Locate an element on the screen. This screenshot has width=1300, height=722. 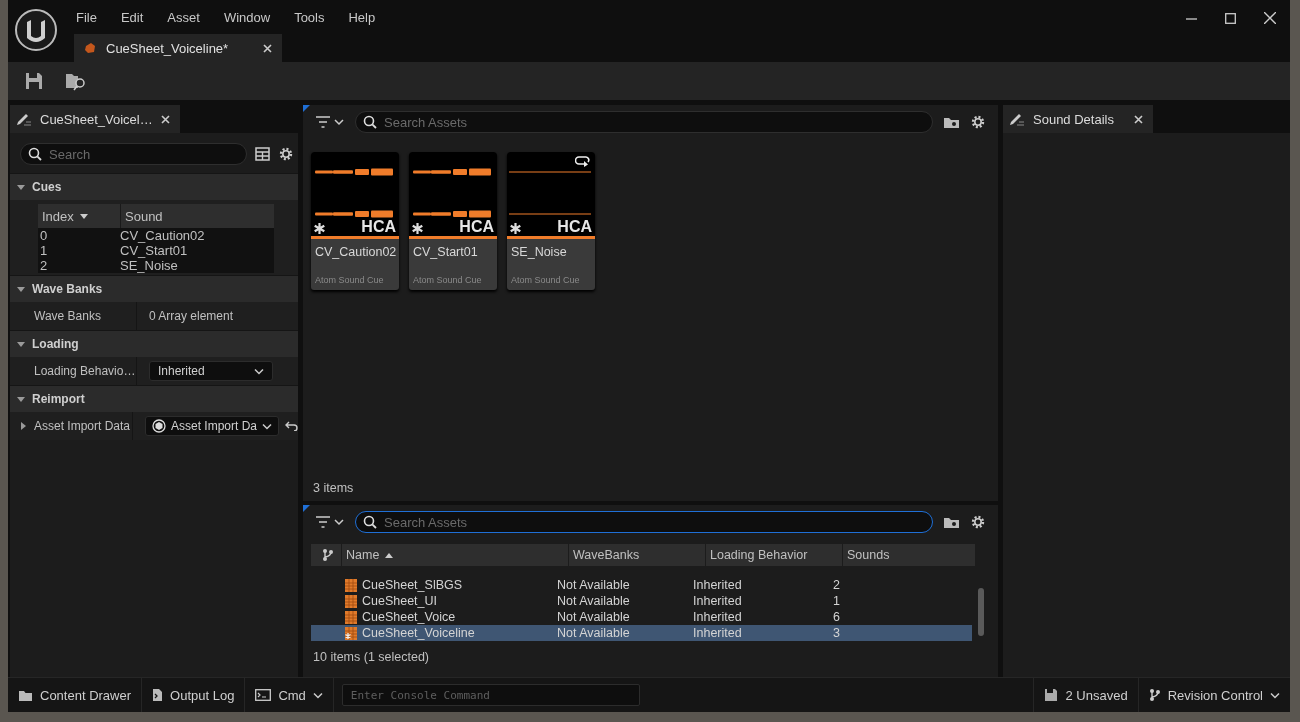
asset-row: CueSheet_UI Not Available Inherited 1 is located at coordinates (641, 601).